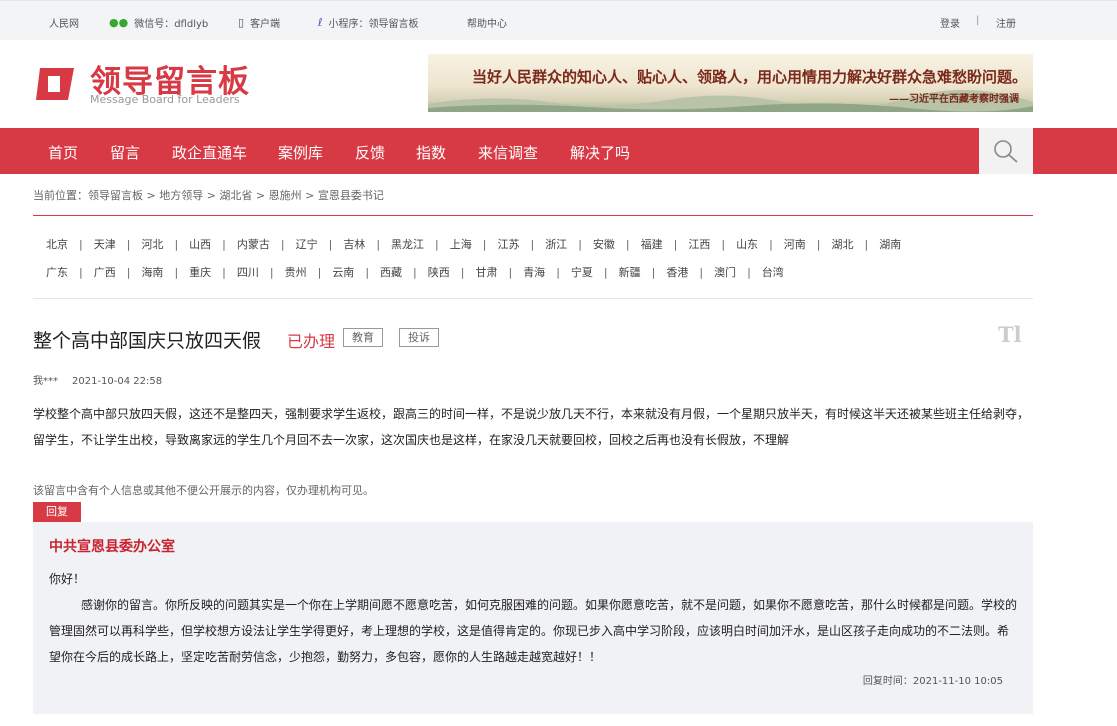 This screenshot has width=1117, height=726. Describe the element at coordinates (165, 99) in the screenshot. I see `logo-subtitle: Message Board for Leaders` at that location.